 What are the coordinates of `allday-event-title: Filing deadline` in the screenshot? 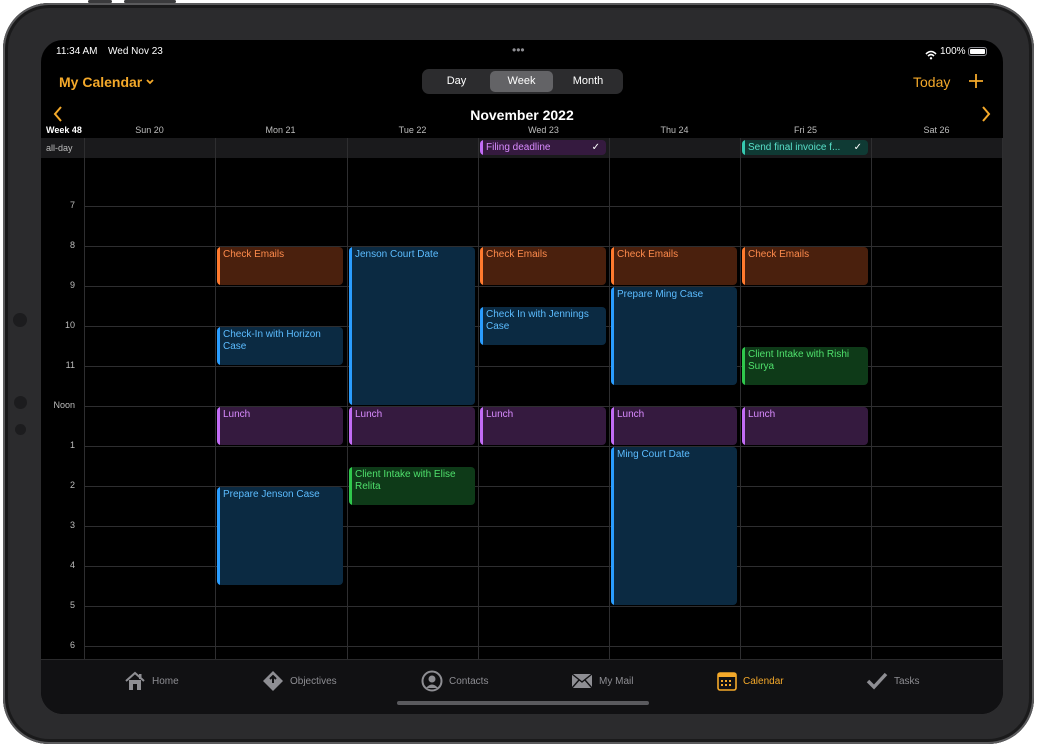 It's located at (518, 147).